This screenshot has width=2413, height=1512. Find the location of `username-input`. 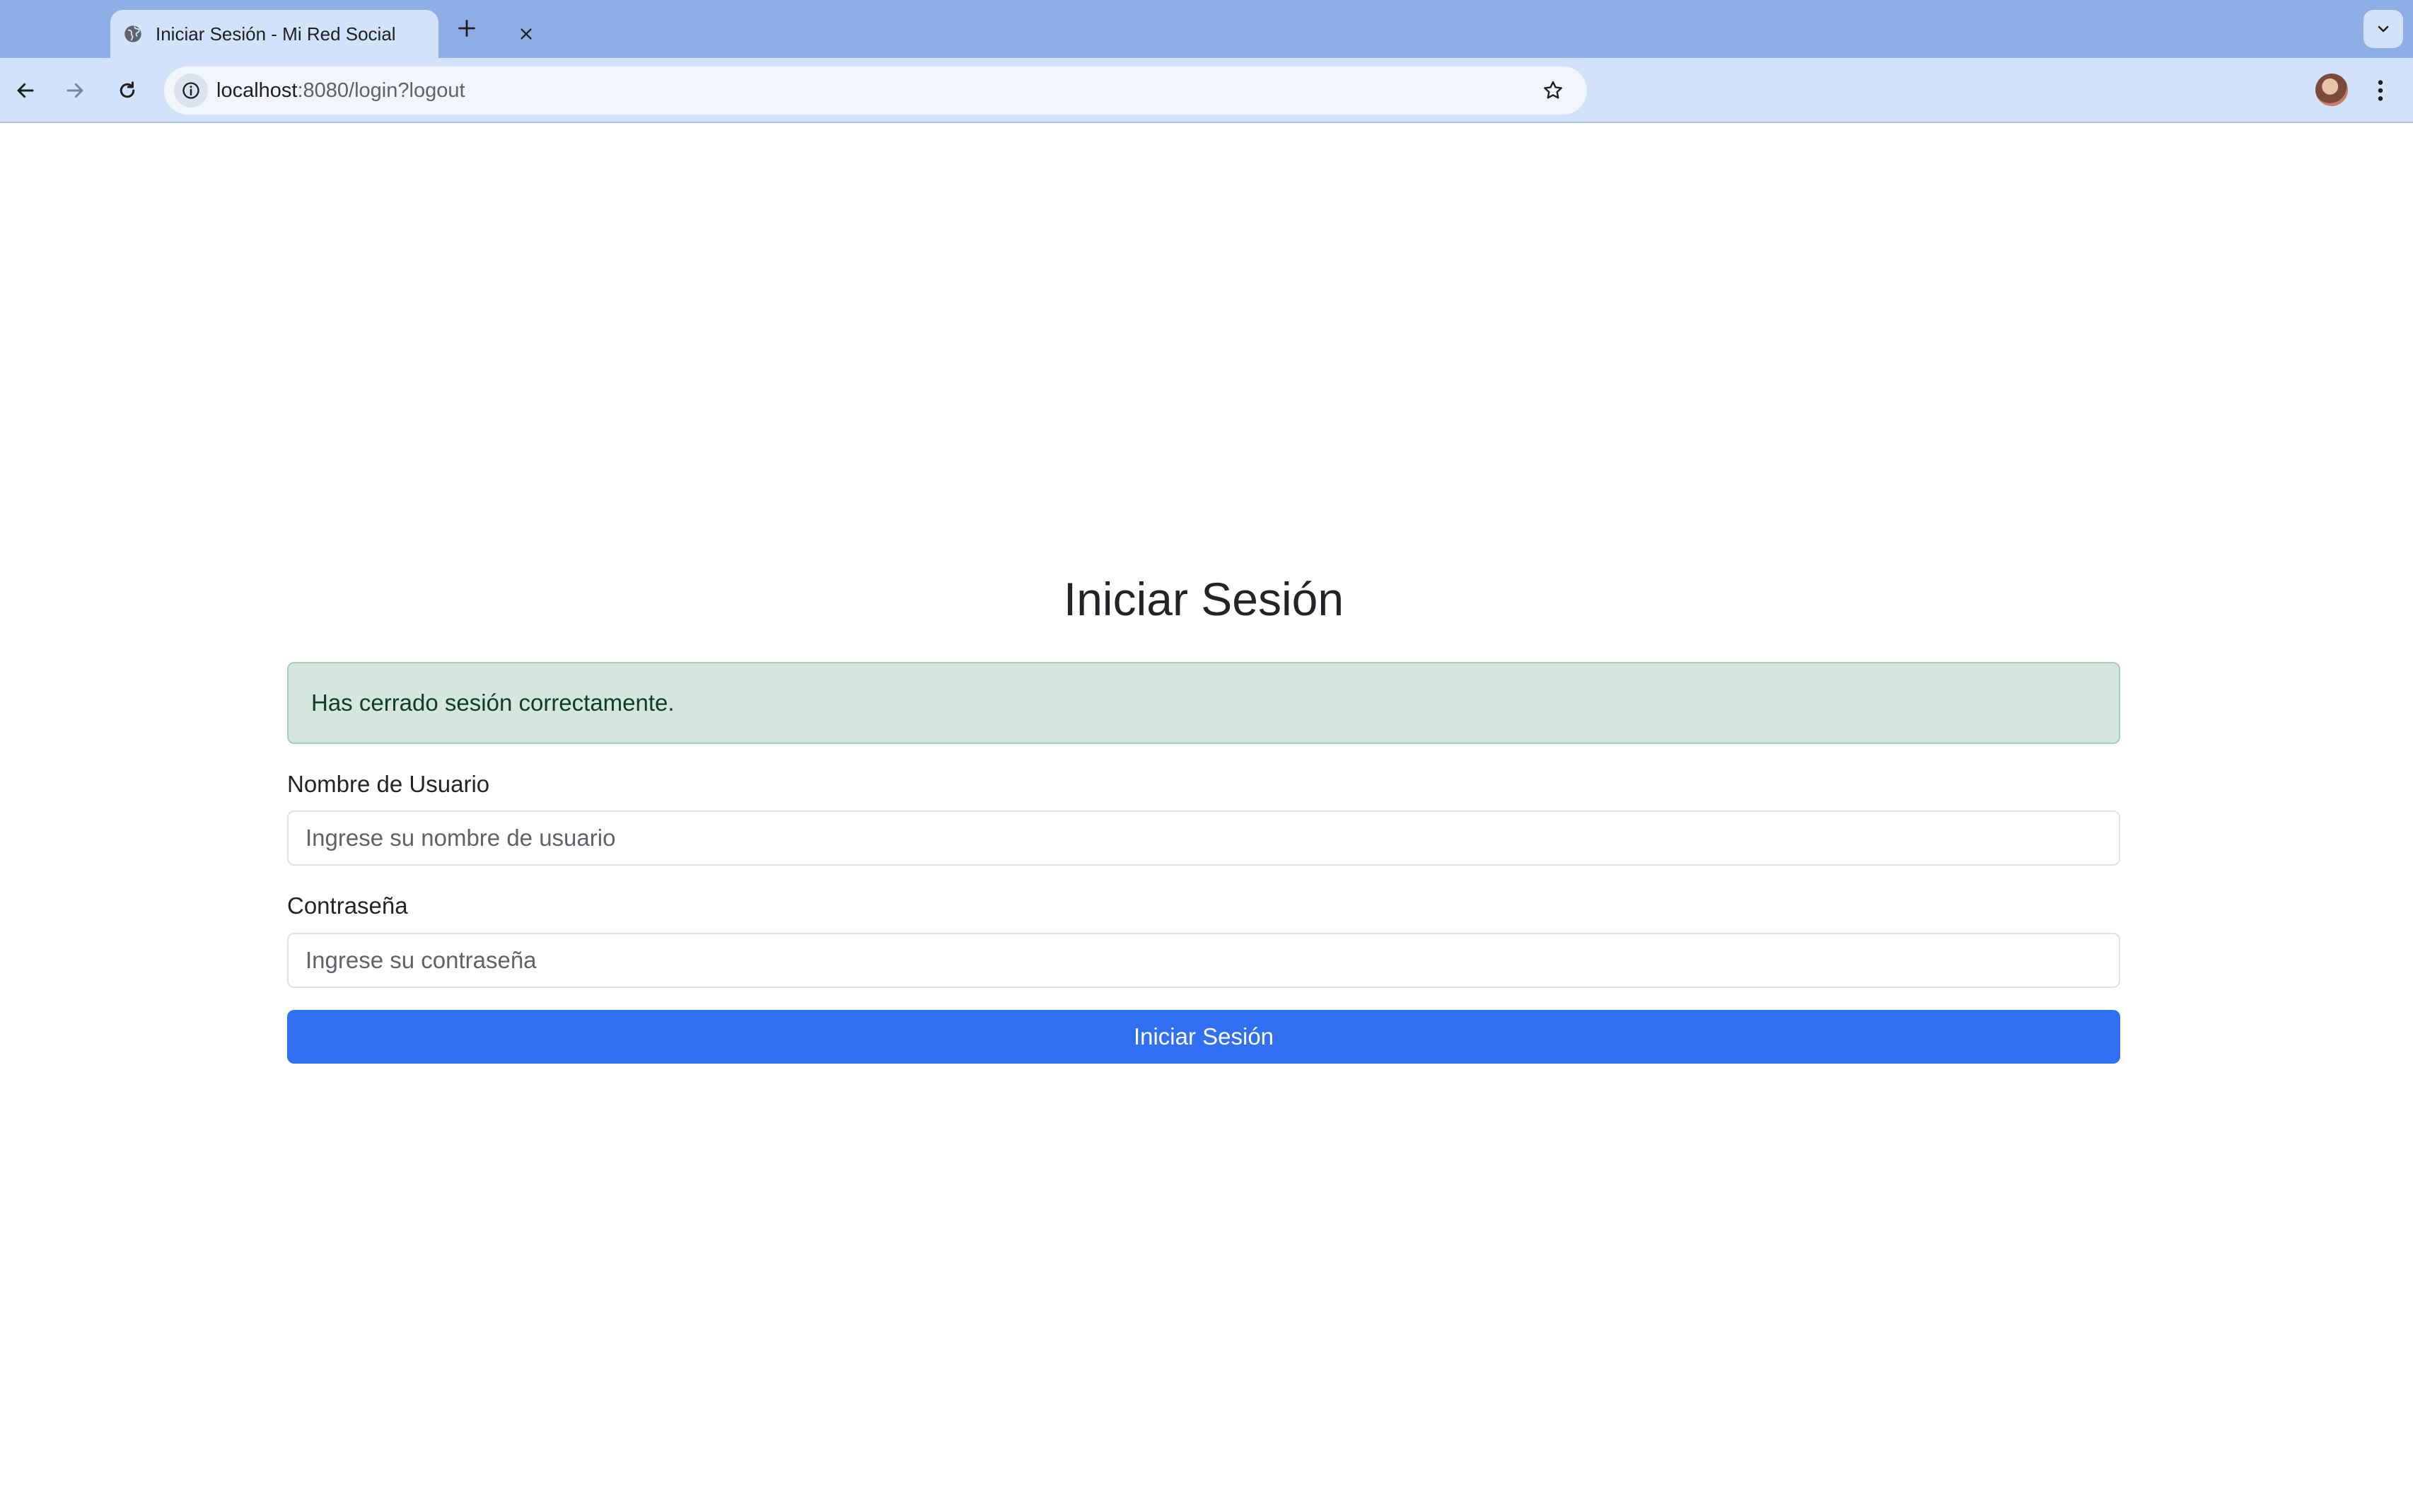

username-input is located at coordinates (1203, 838).